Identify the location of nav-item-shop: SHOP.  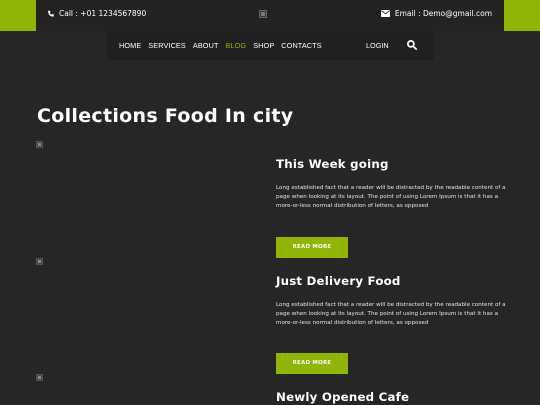
(263, 45).